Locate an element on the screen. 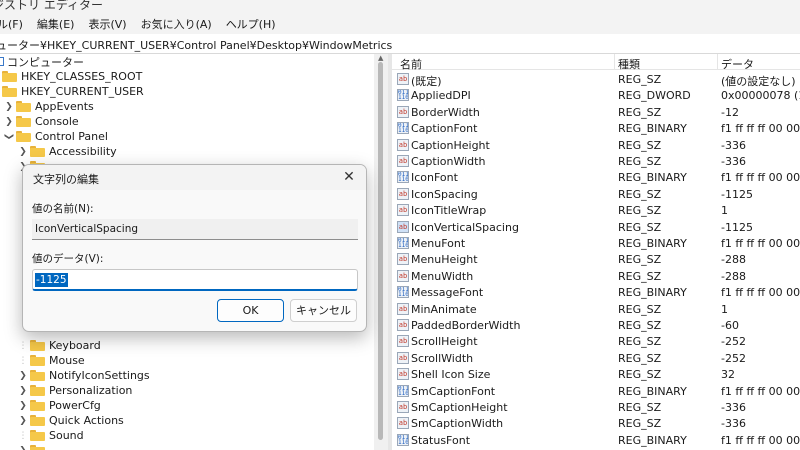 The image size is (800, 450). column-name-header: 名前 is located at coordinates (411, 64).